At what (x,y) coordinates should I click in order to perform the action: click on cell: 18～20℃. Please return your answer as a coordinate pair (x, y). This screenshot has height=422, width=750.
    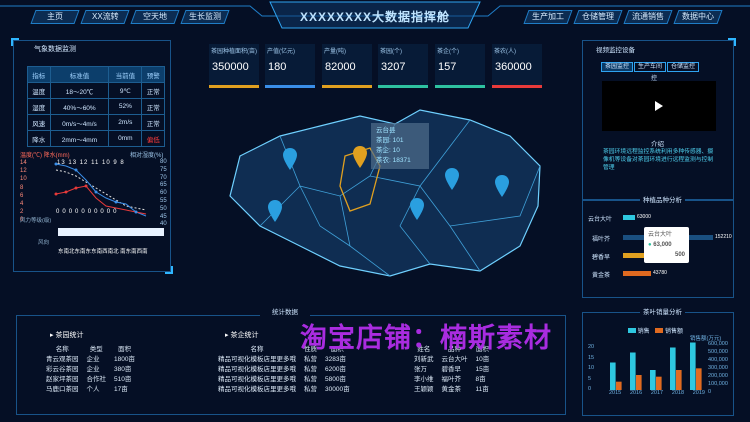
    Looking at the image, I should click on (79, 90).